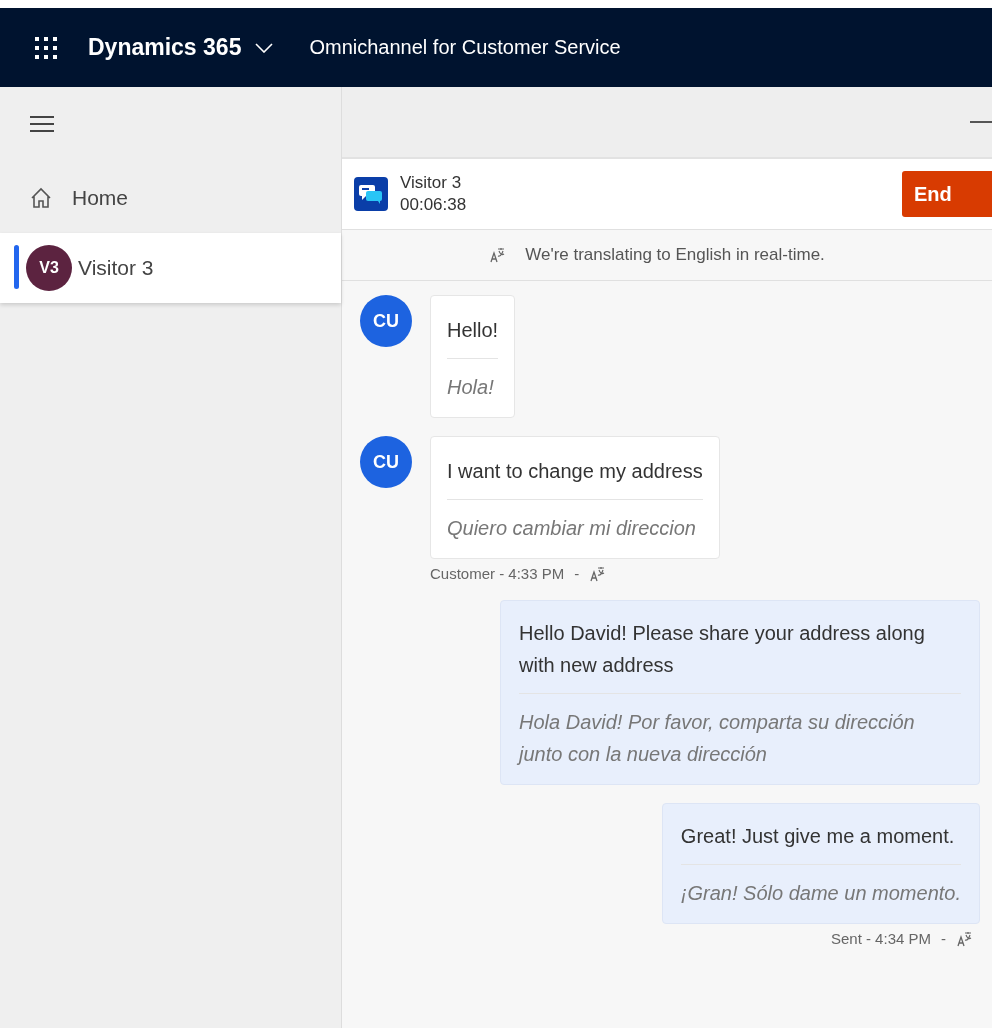 The image size is (992, 1028). Describe the element at coordinates (165, 47) in the screenshot. I see `app-name: Dynamics 365` at that location.